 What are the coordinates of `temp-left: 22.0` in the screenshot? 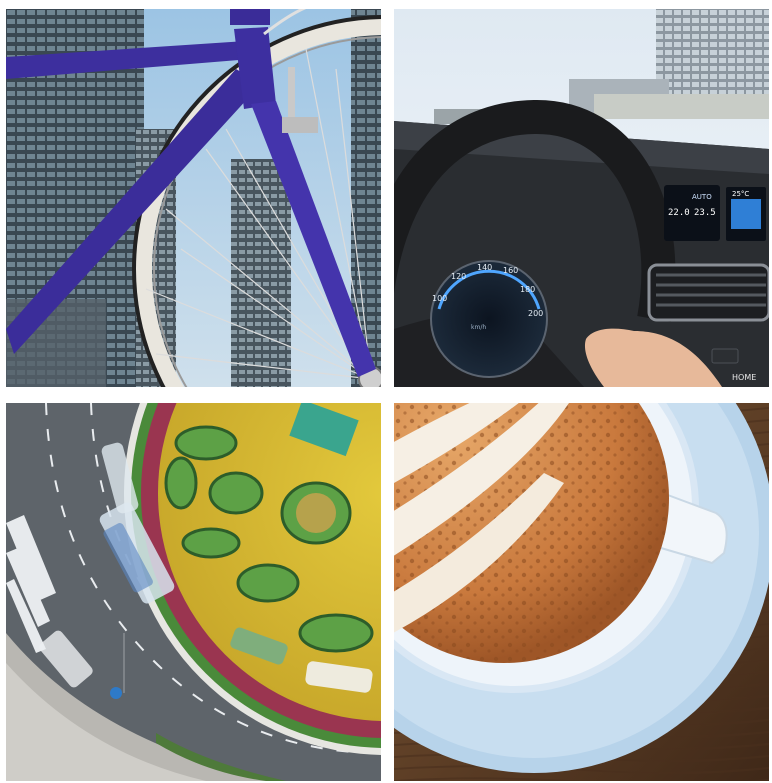 It's located at (679, 213).